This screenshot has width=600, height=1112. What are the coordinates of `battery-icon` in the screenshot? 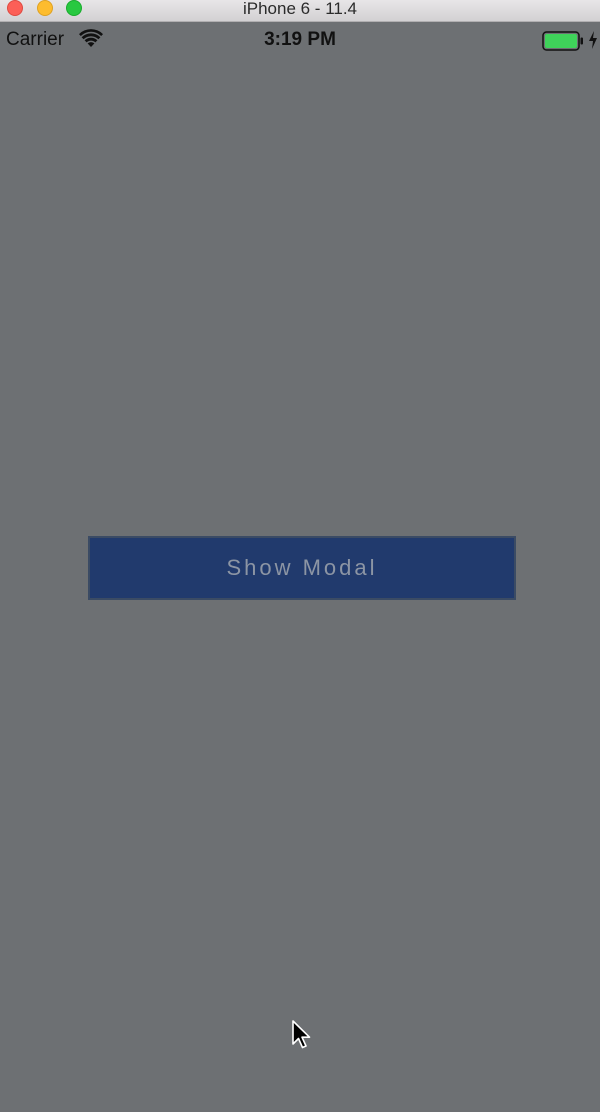 It's located at (562, 41).